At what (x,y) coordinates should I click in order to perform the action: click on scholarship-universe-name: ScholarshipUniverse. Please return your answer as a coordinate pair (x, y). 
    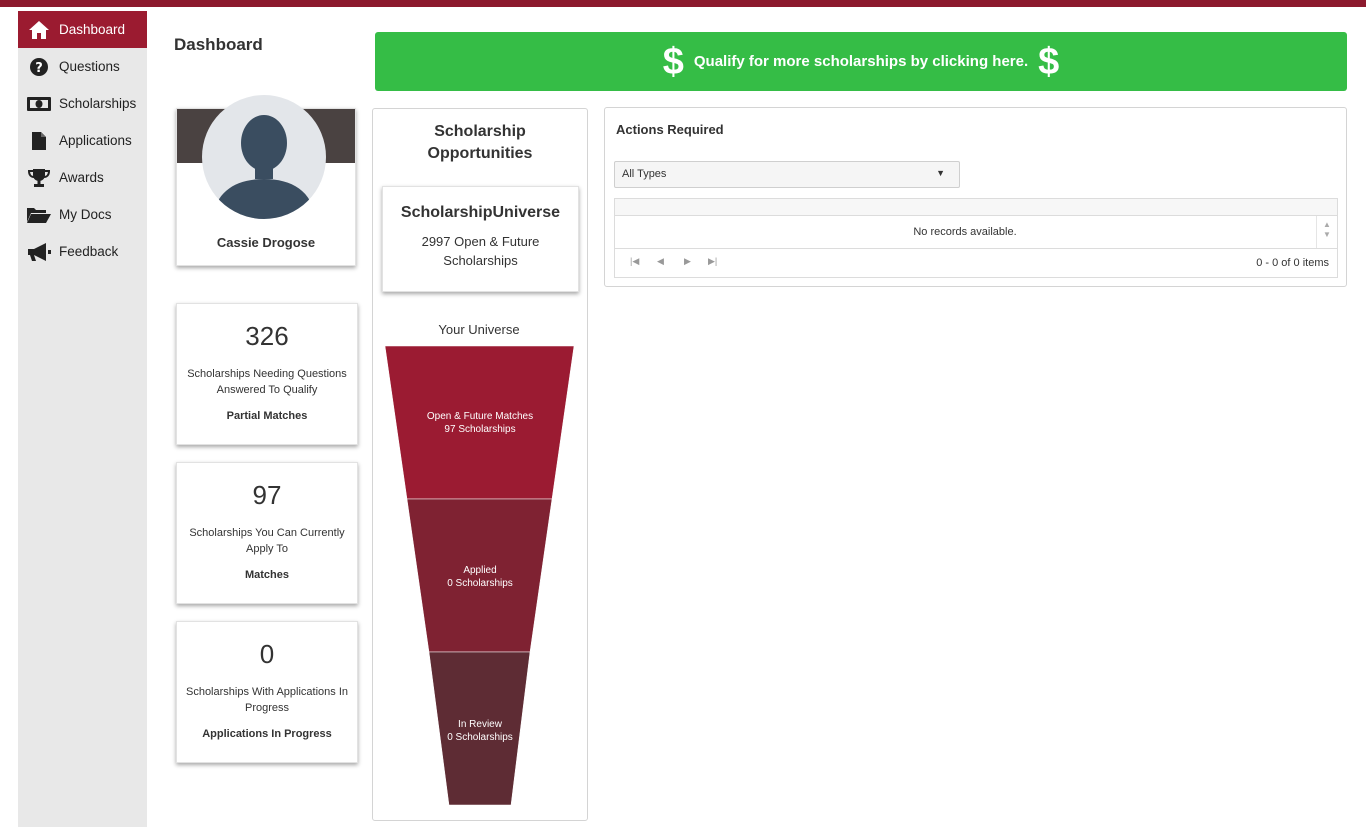
    Looking at the image, I should click on (480, 212).